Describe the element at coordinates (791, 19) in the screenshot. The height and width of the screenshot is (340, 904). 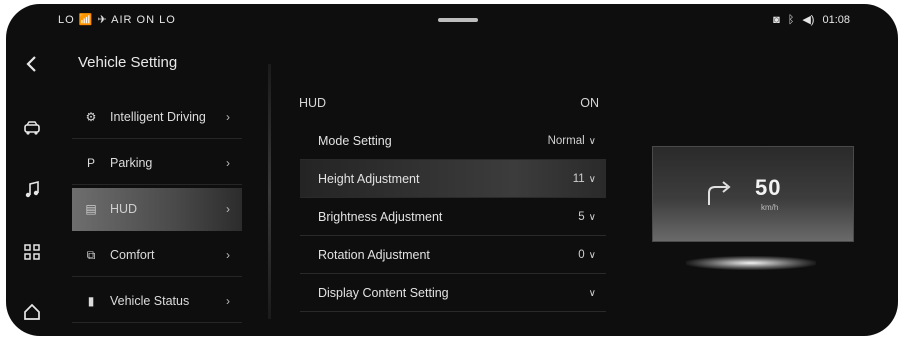
I see `bluetooth-icon: ᛒ` at that location.